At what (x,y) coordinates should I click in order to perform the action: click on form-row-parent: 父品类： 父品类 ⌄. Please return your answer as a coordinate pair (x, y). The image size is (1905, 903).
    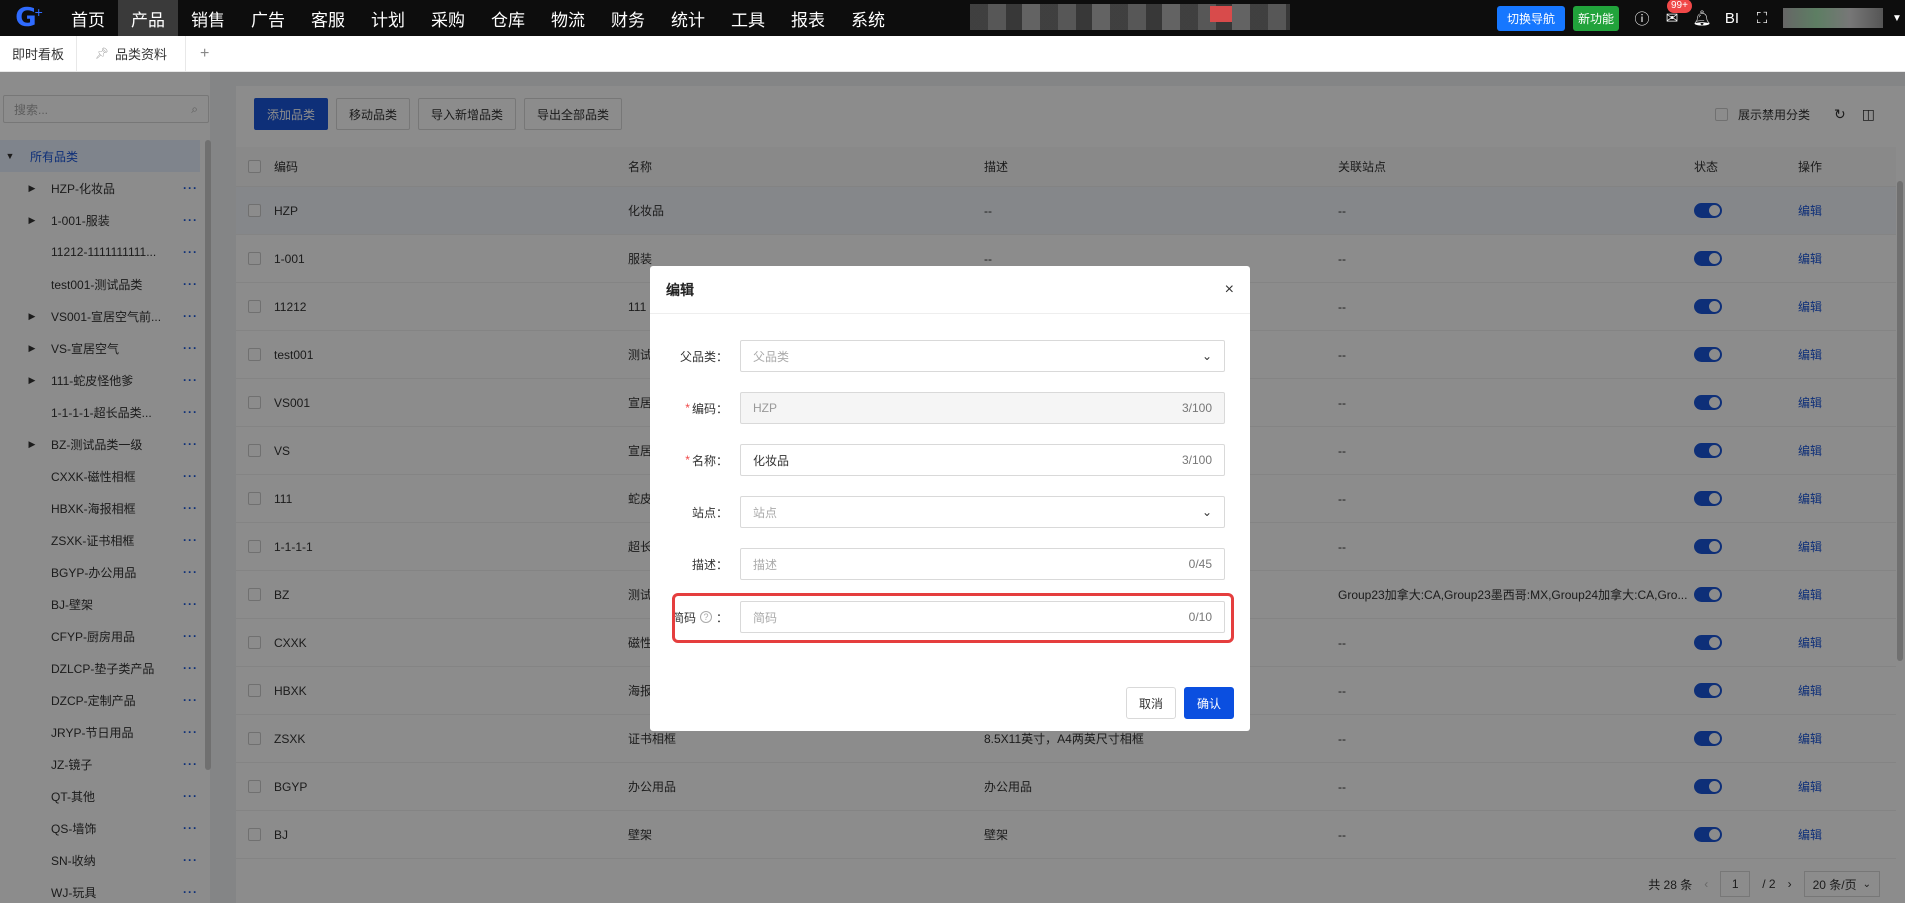
    Looking at the image, I should click on (950, 356).